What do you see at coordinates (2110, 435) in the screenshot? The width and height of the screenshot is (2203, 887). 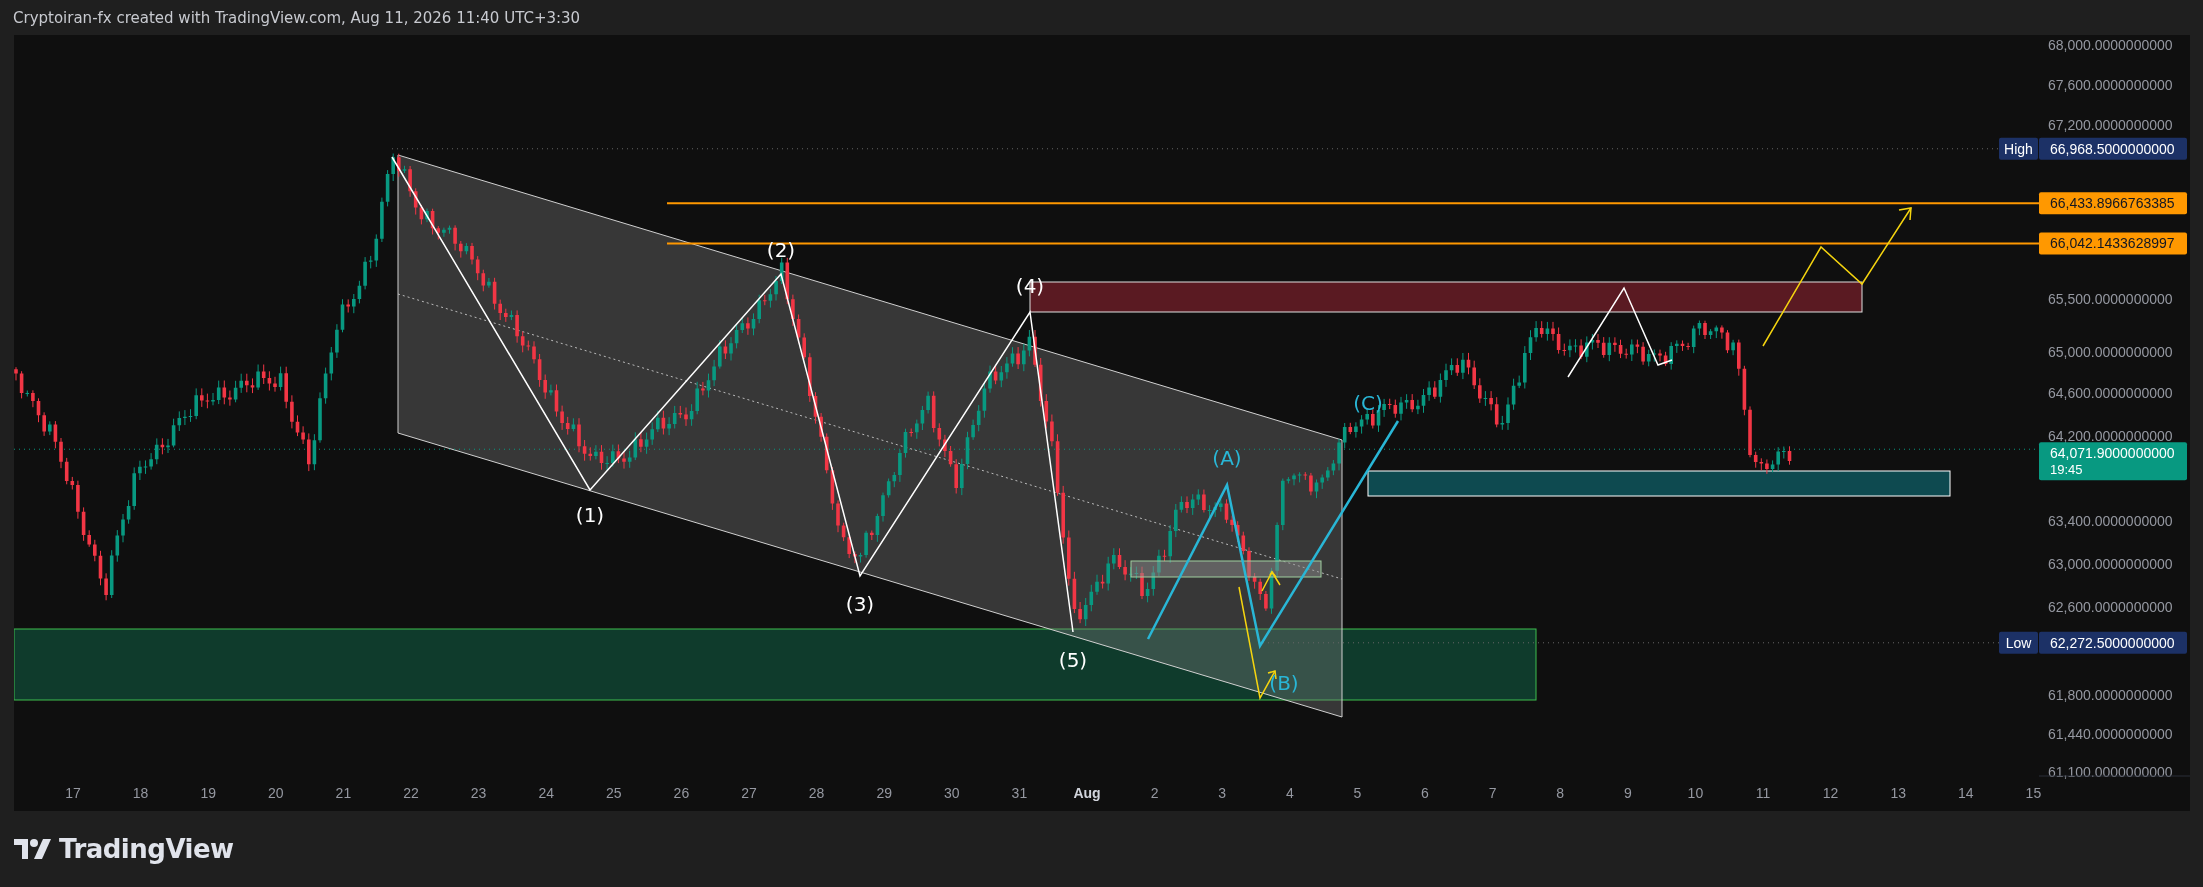 I see `price-axis-label: 64,200.0000000000` at bounding box center [2110, 435].